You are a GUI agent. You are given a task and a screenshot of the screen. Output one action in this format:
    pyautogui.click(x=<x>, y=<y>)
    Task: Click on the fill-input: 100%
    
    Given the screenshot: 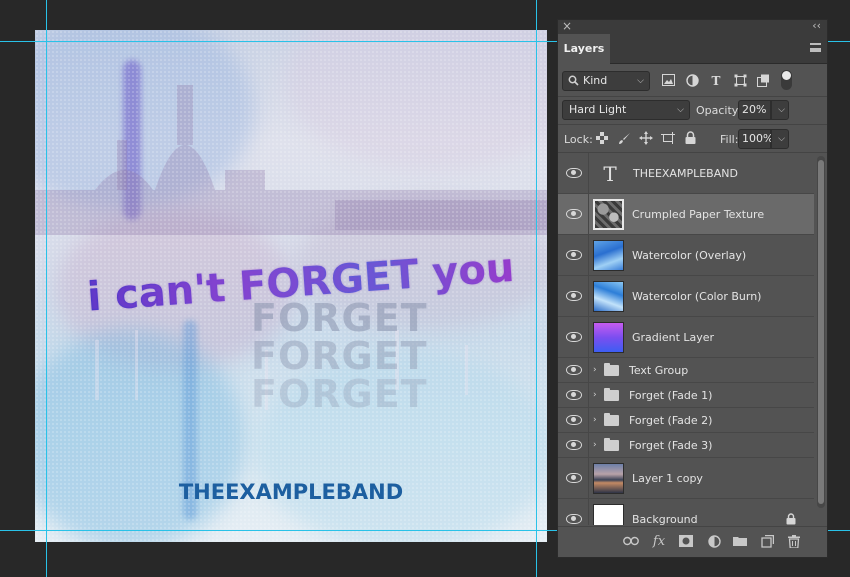 What is the action you would take?
    pyautogui.click(x=755, y=139)
    